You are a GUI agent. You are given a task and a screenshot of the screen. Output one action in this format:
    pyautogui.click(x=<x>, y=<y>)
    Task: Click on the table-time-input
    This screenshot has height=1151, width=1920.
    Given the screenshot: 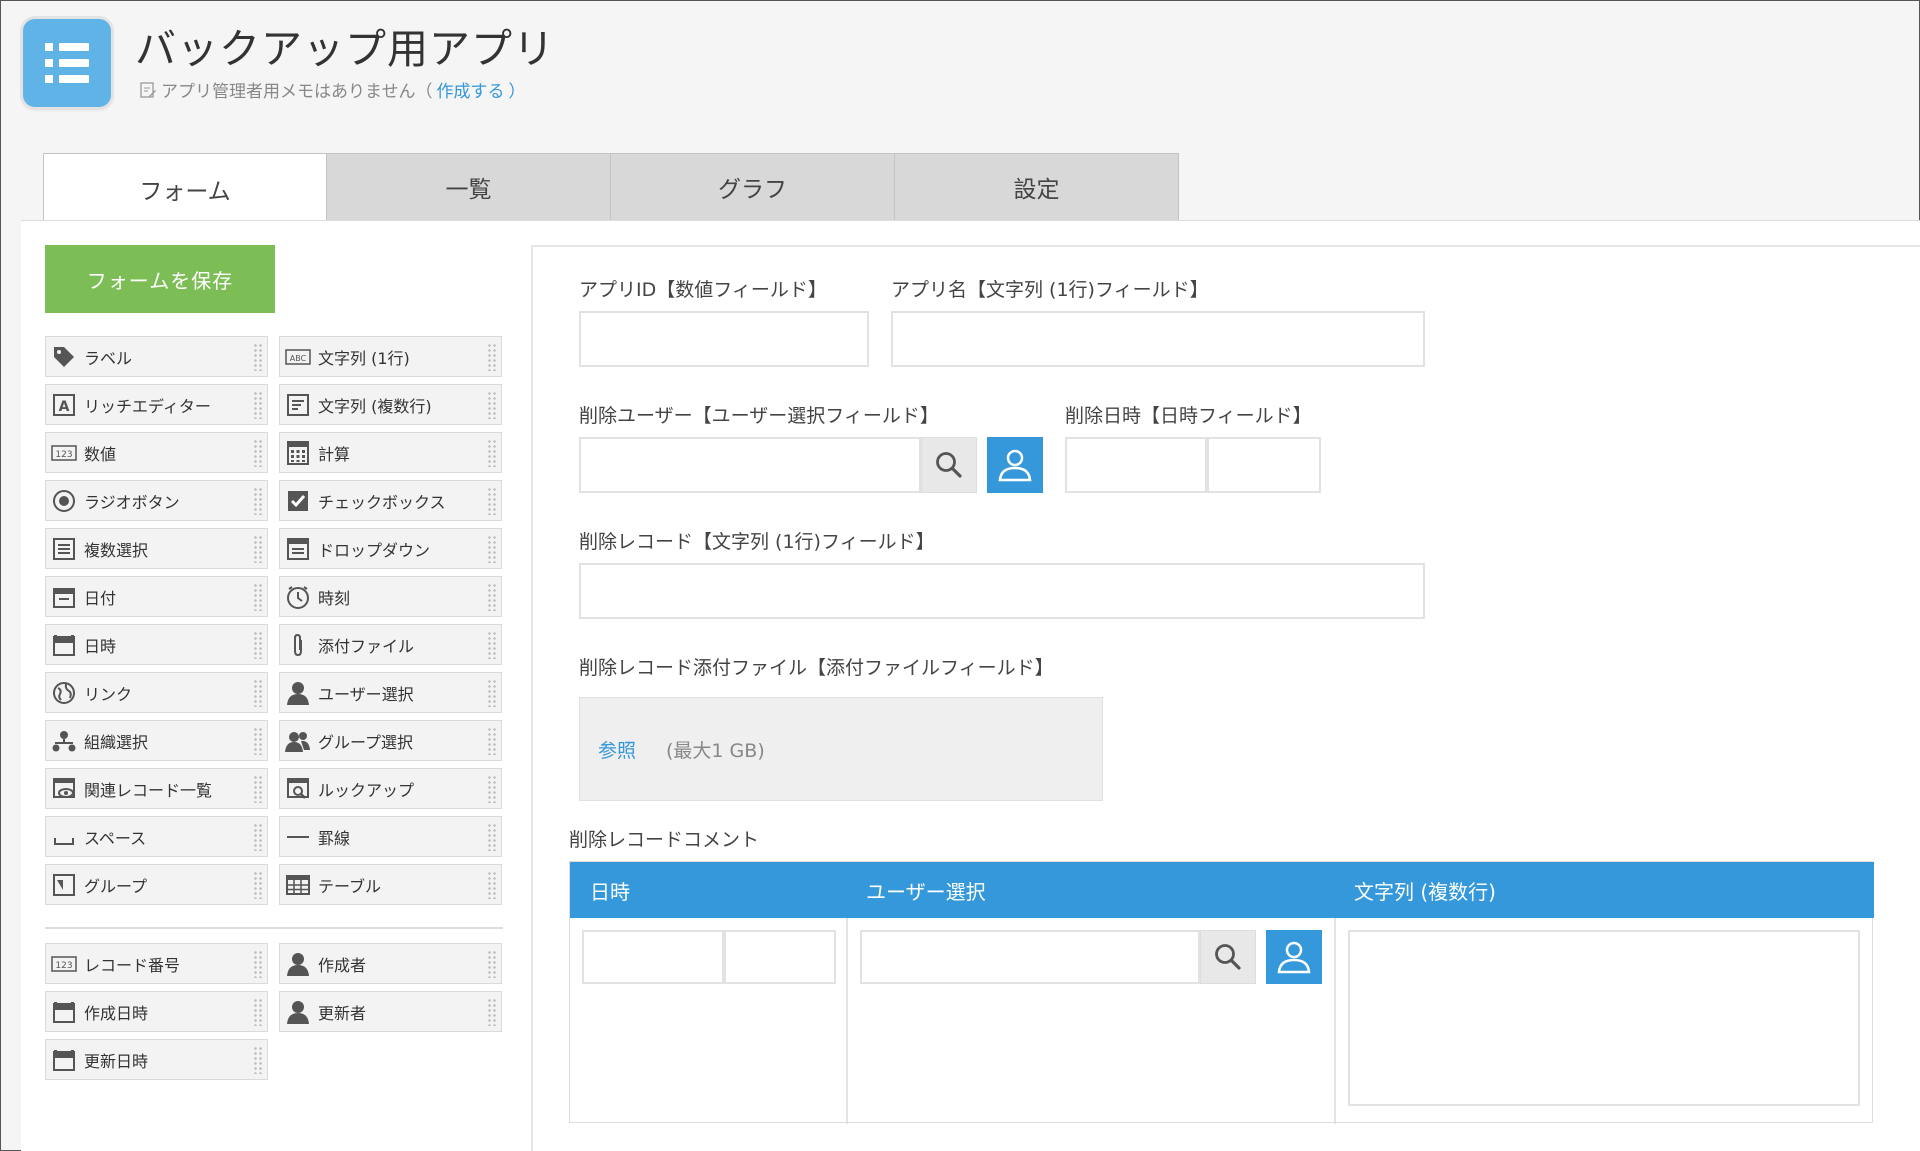 What is the action you would take?
    pyautogui.click(x=780, y=957)
    